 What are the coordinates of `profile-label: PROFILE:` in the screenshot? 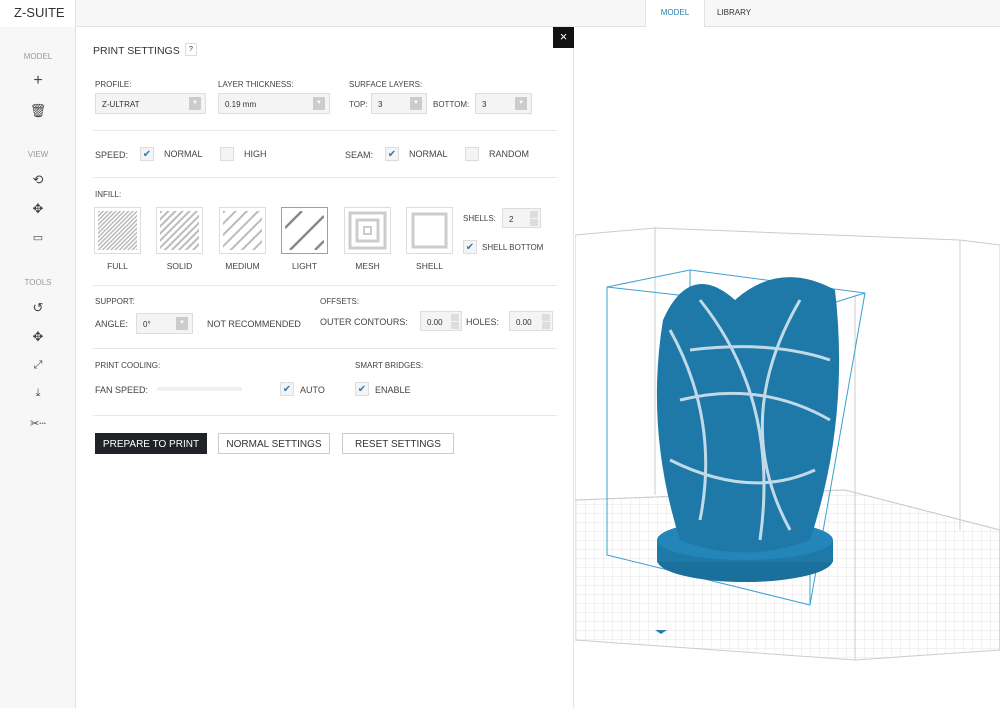 It's located at (113, 84).